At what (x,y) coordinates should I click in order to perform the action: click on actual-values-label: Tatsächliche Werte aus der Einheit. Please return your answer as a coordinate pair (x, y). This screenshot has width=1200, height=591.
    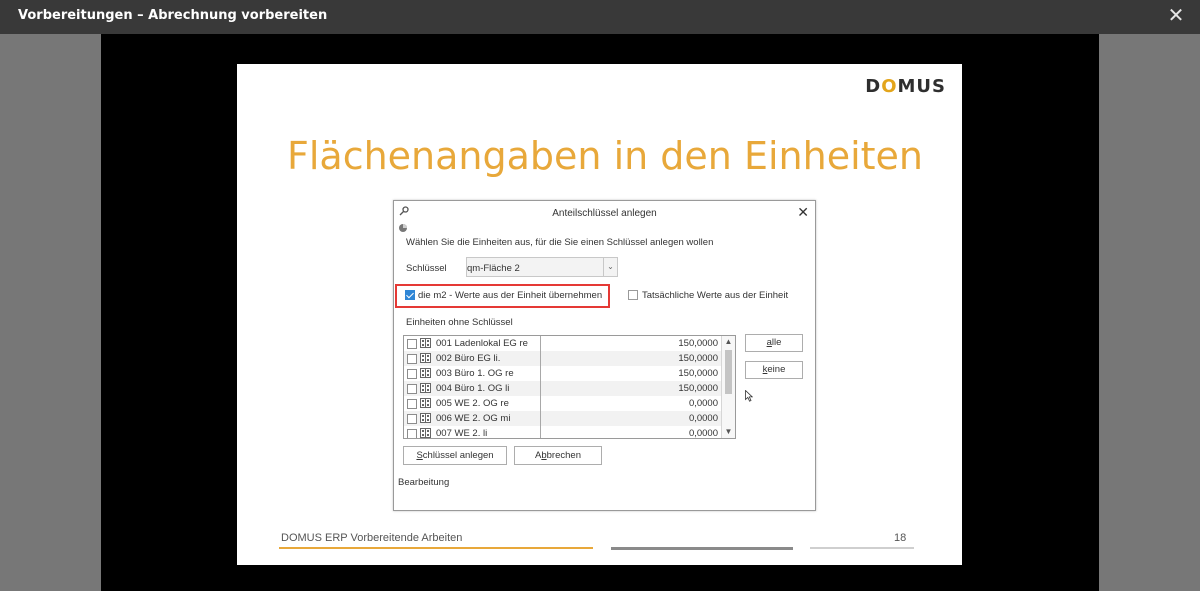
    Looking at the image, I should click on (715, 295).